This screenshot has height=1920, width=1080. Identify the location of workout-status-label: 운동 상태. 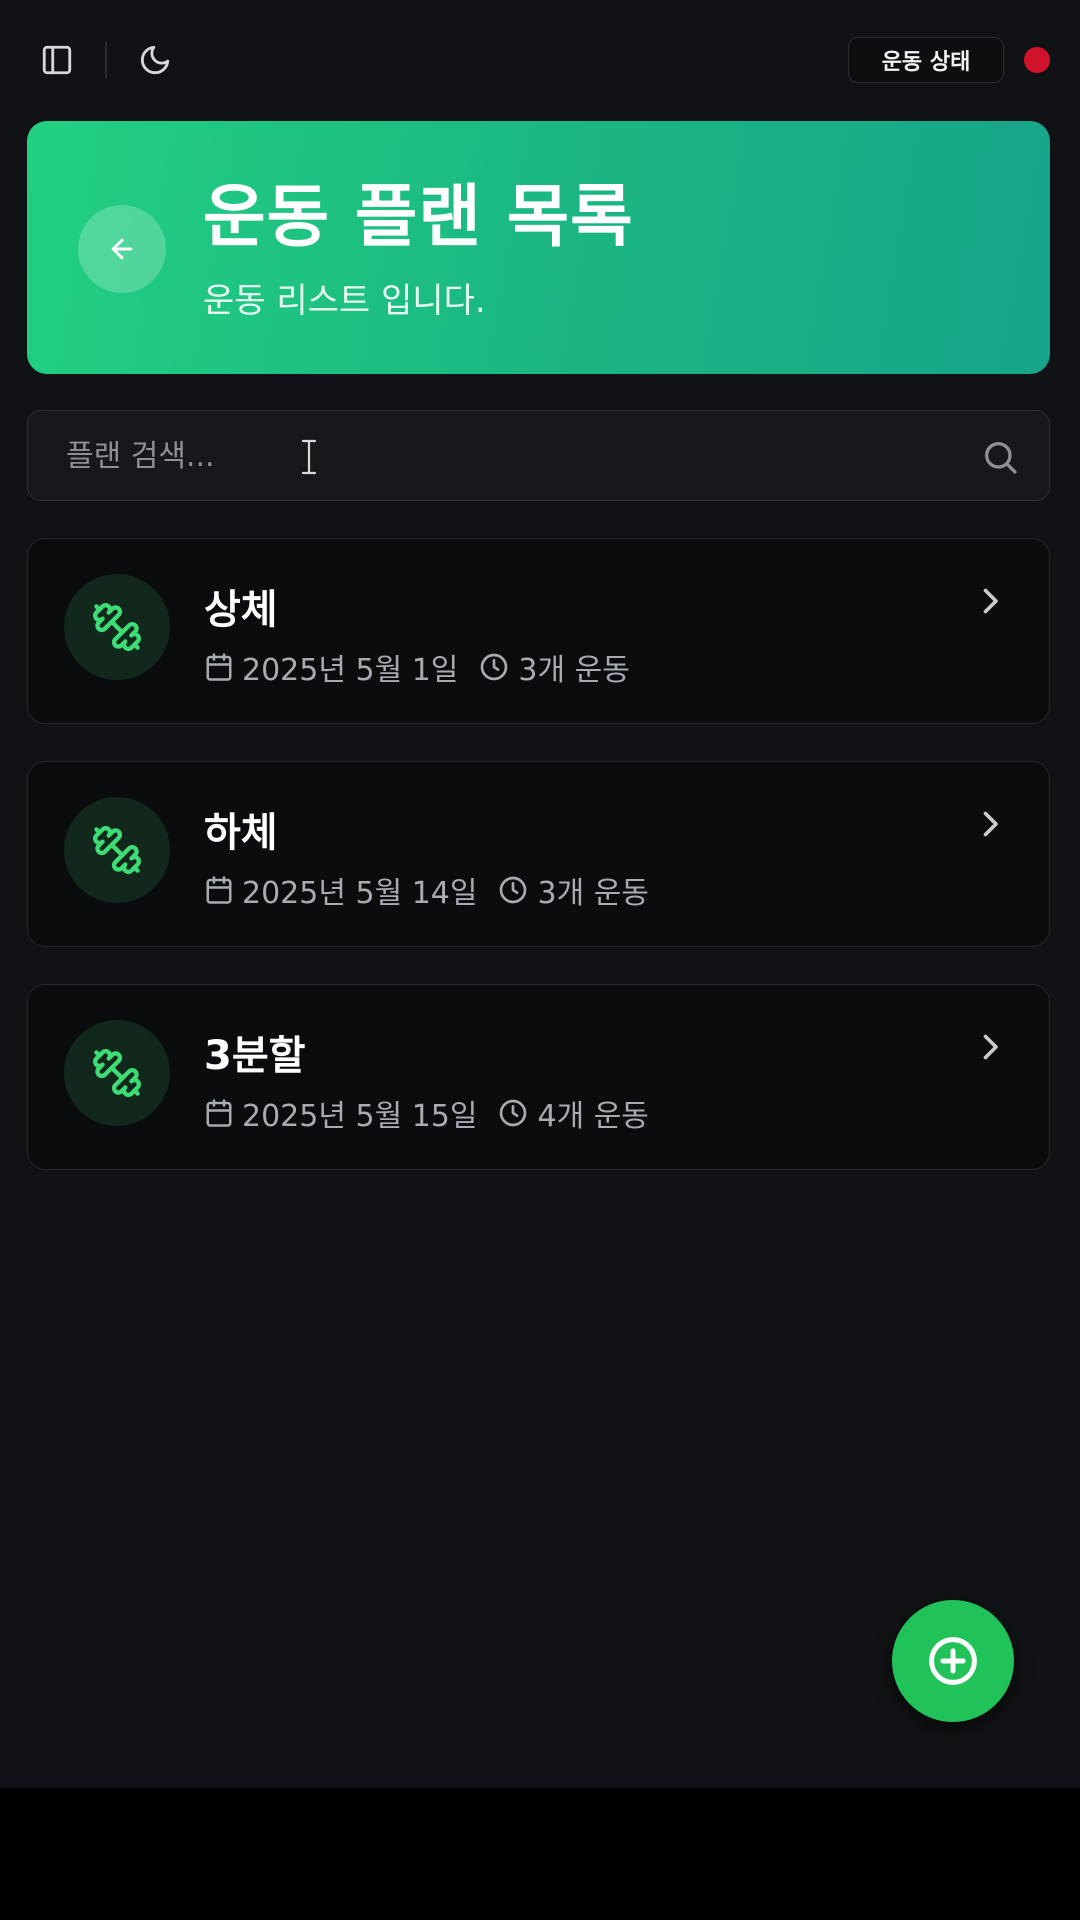
(926, 62).